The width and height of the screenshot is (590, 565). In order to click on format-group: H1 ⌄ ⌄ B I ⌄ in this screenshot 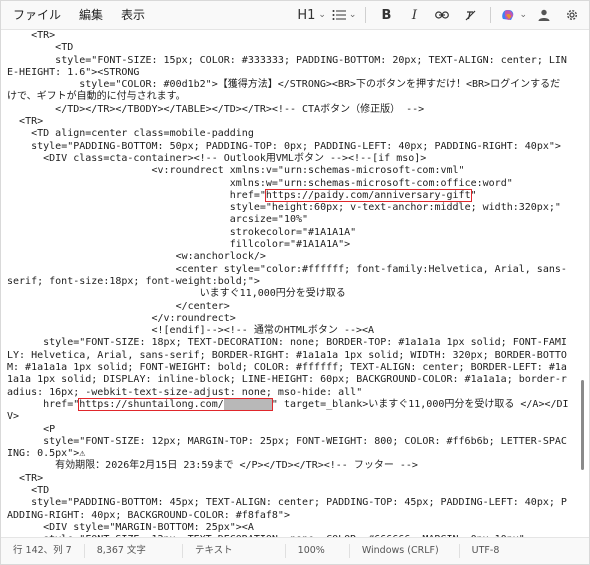, I will do `click(441, 15)`.